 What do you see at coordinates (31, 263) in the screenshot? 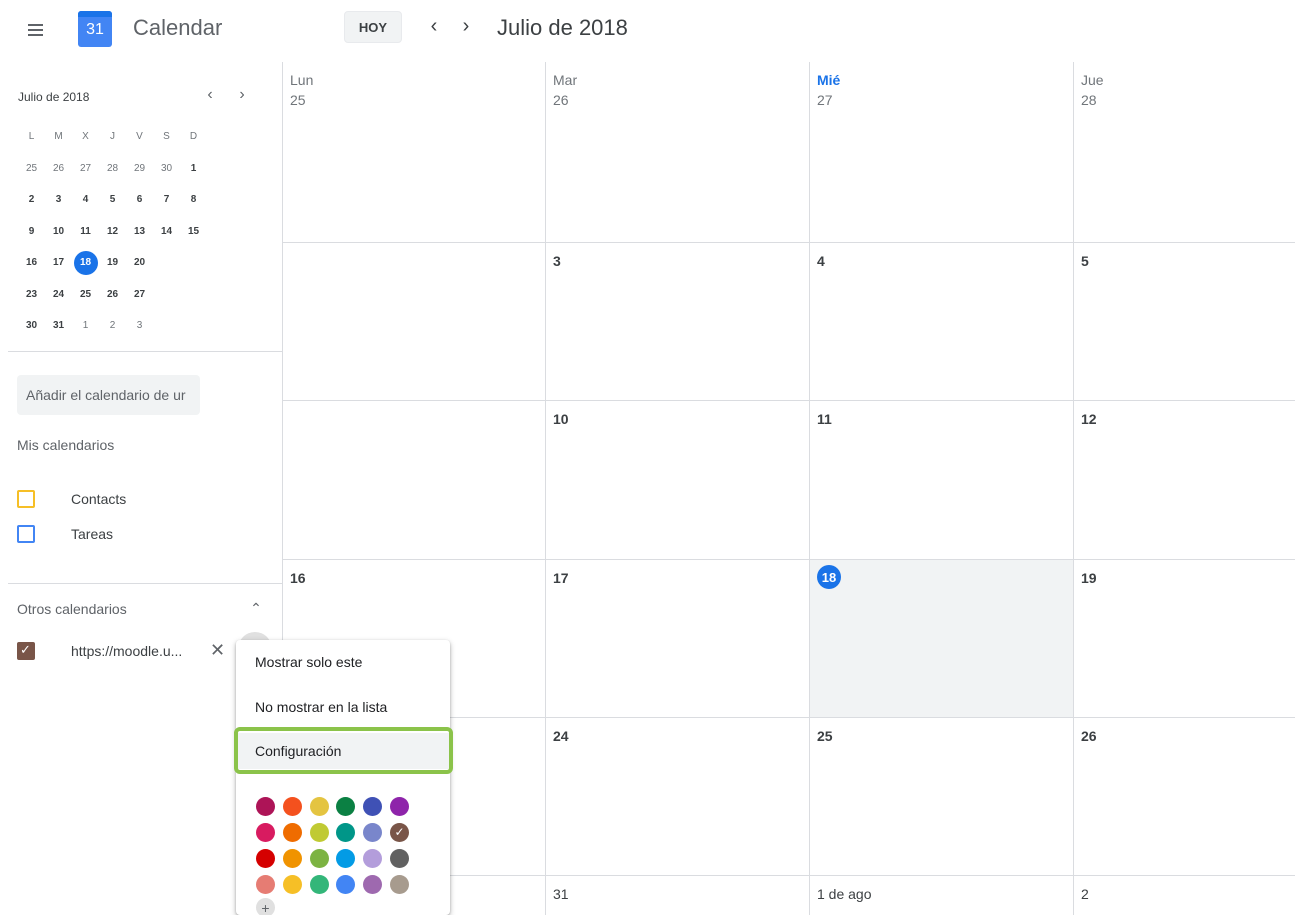
I see `mini-calendar-day: 16` at bounding box center [31, 263].